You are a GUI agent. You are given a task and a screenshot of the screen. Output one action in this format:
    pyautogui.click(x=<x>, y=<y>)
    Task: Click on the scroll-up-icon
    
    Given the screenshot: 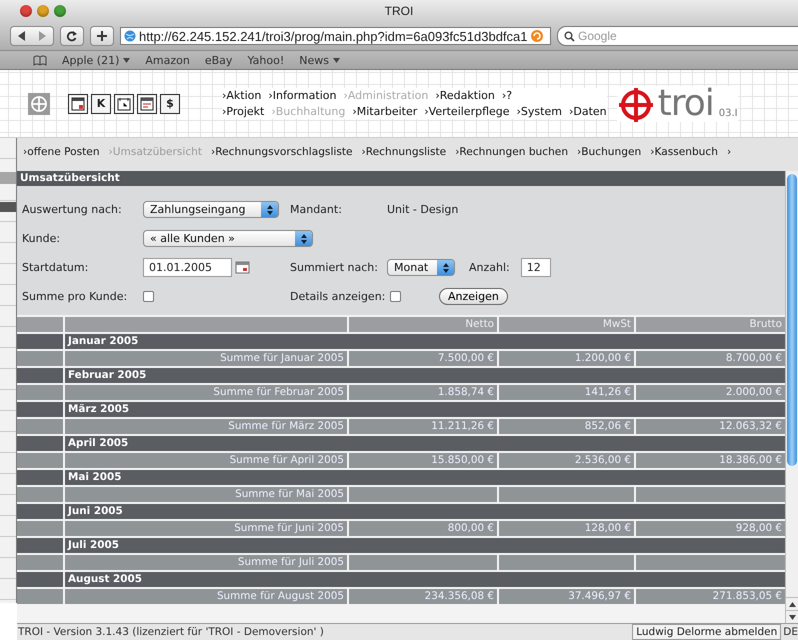 What is the action you would take?
    pyautogui.click(x=792, y=604)
    